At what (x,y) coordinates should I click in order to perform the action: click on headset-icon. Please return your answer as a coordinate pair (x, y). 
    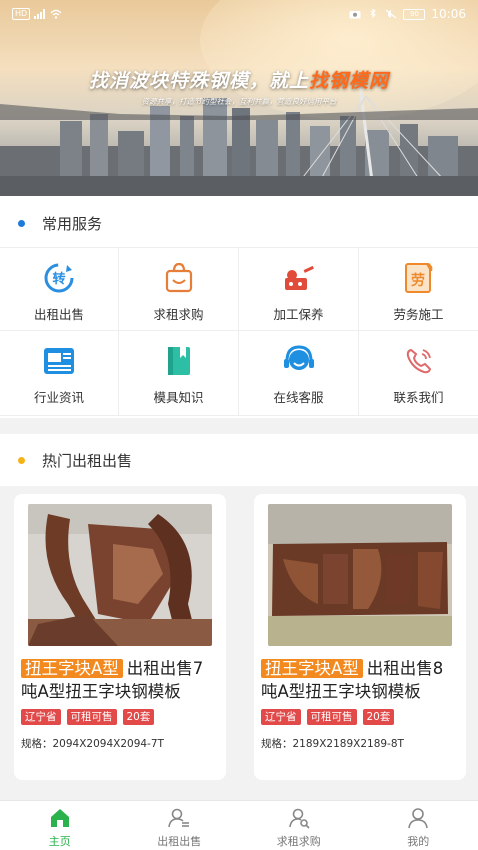
    Looking at the image, I should click on (299, 361).